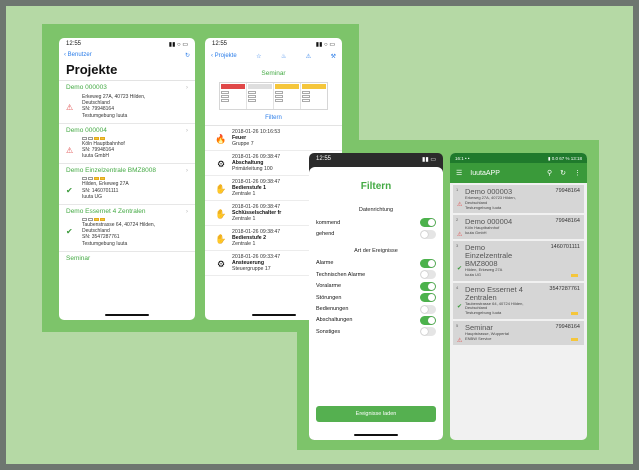  What do you see at coordinates (127, 259) in the screenshot?
I see `list-item-partial: Seminar` at bounding box center [127, 259].